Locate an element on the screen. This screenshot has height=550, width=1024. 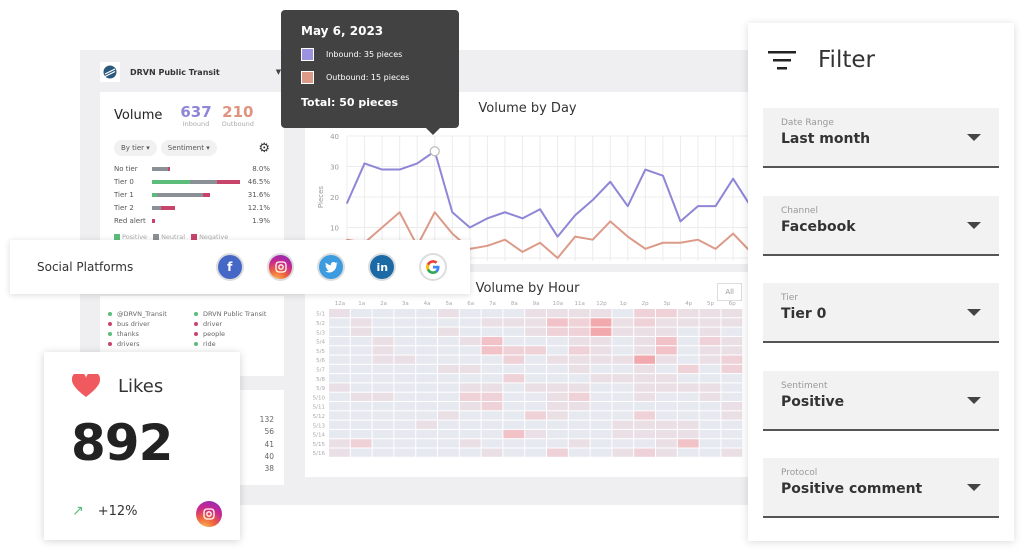
tier-pct: 8.0% is located at coordinates (261, 168).